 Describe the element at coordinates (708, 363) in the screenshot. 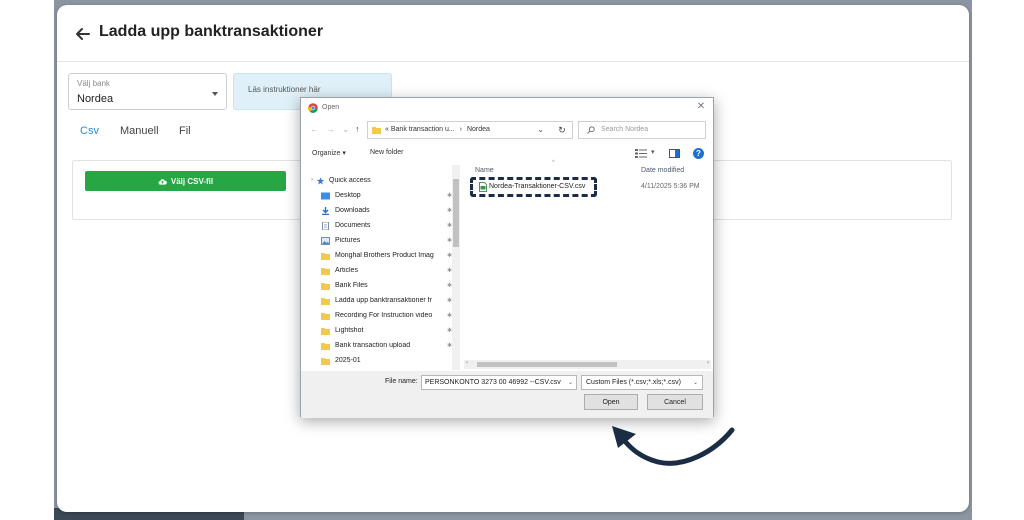

I see `scroll-right-icon: ›` at that location.